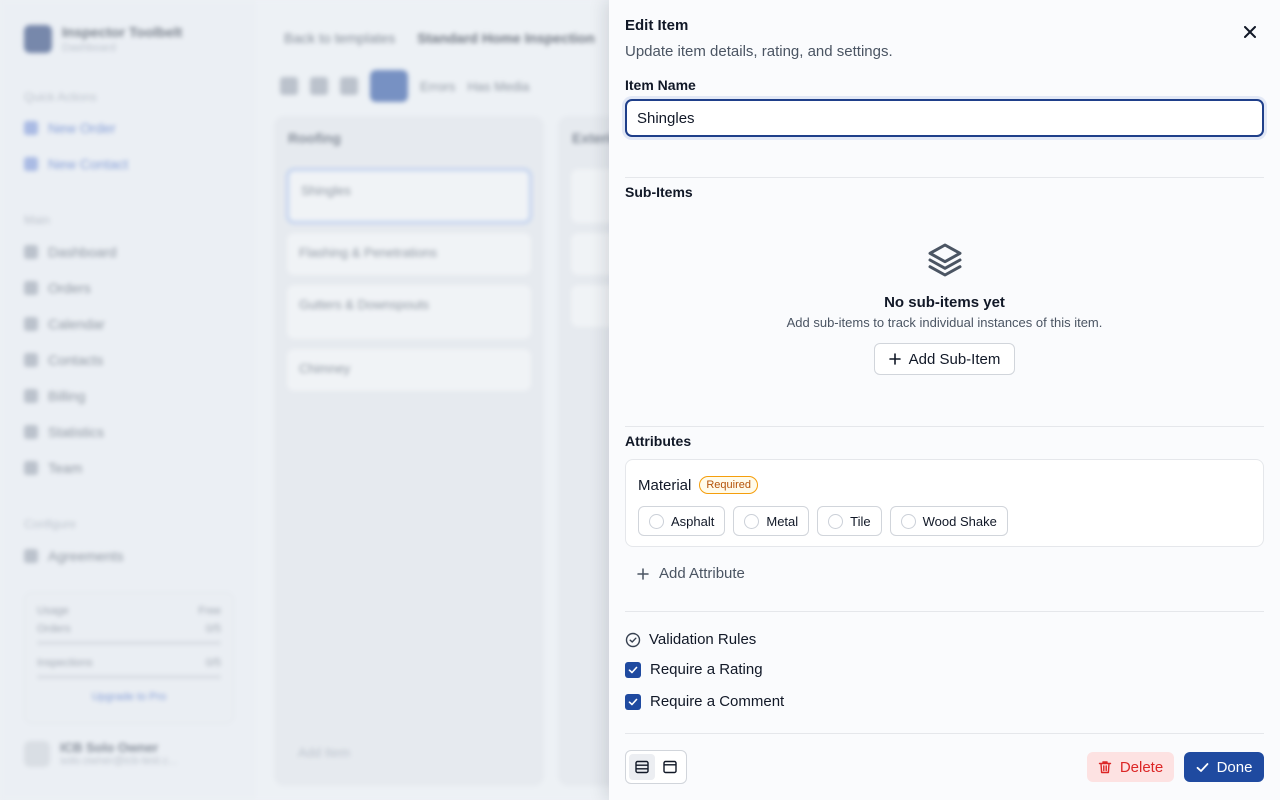 This screenshot has width=1280, height=800. I want to click on add-attribute-label: Add Attribute, so click(702, 573).